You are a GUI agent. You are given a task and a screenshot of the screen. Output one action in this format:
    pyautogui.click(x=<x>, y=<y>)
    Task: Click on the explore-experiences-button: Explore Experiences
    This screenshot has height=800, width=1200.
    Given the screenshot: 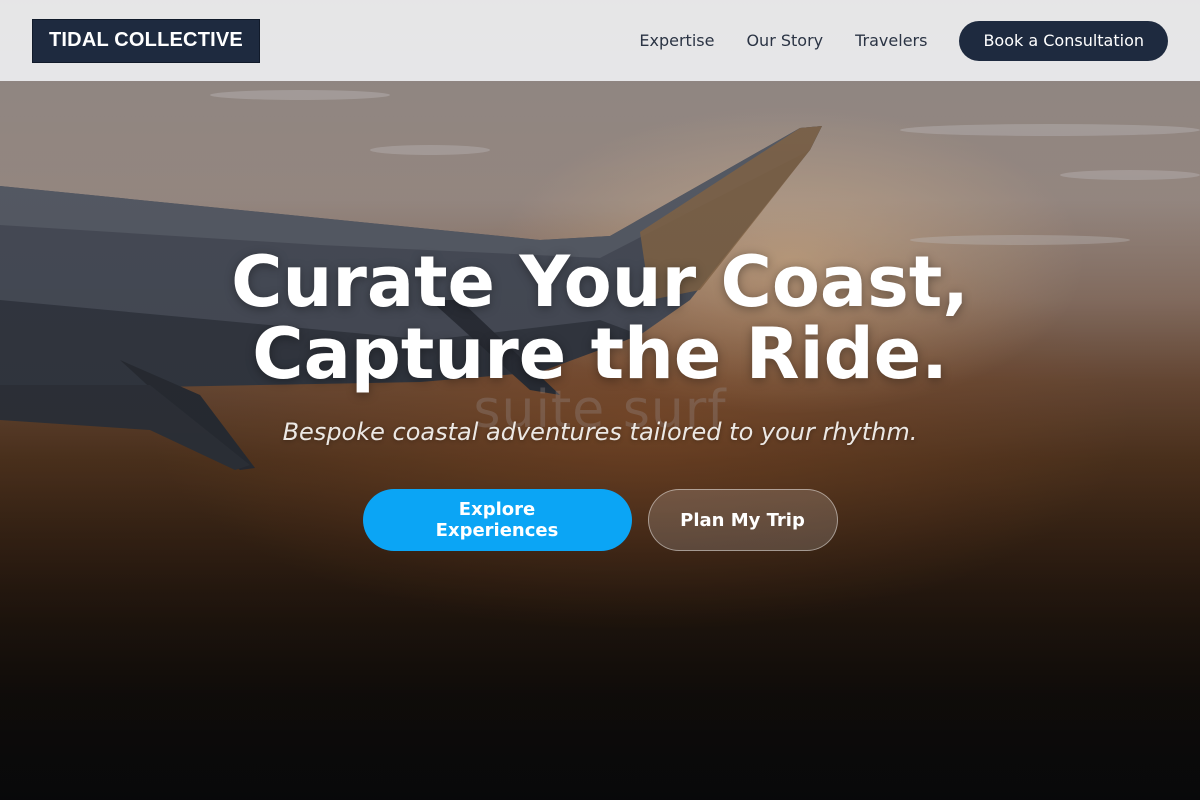 What is the action you would take?
    pyautogui.click(x=497, y=520)
    